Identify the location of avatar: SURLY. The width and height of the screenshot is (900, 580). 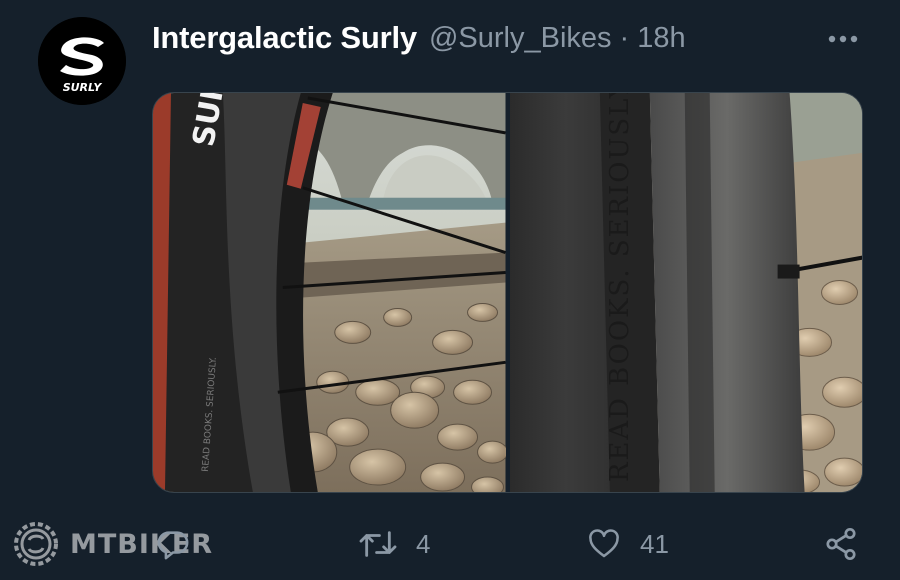
(82, 61).